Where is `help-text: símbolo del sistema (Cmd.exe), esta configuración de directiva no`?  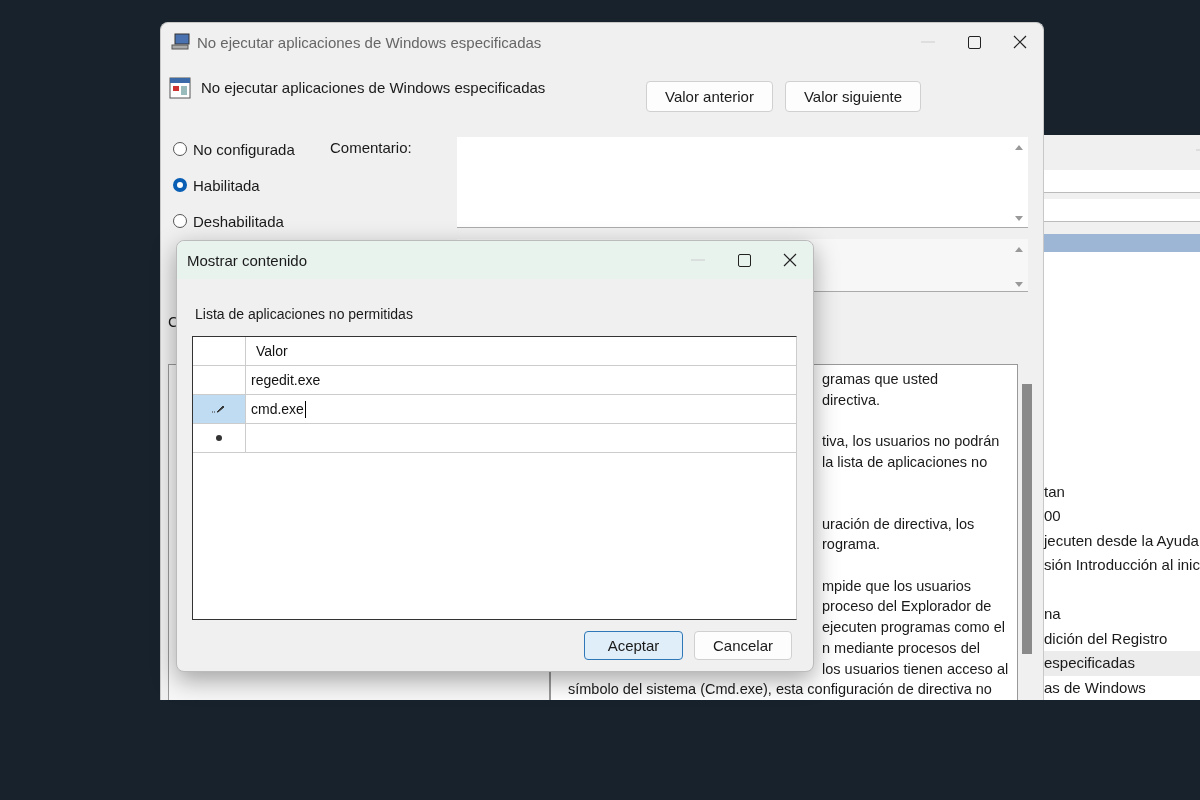 help-text: símbolo del sistema (Cmd.exe), esta configuración de directiva no is located at coordinates (780, 690).